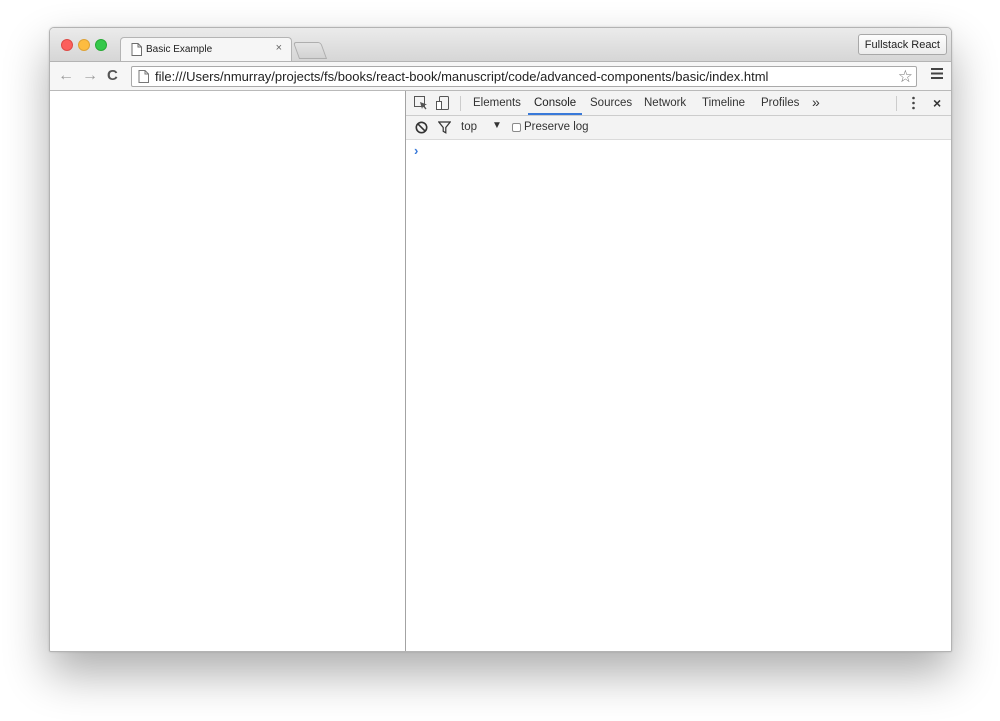 Image resolution: width=1000 pixels, height=721 pixels. Describe the element at coordinates (421, 127) in the screenshot. I see `clear-console-icon` at that location.